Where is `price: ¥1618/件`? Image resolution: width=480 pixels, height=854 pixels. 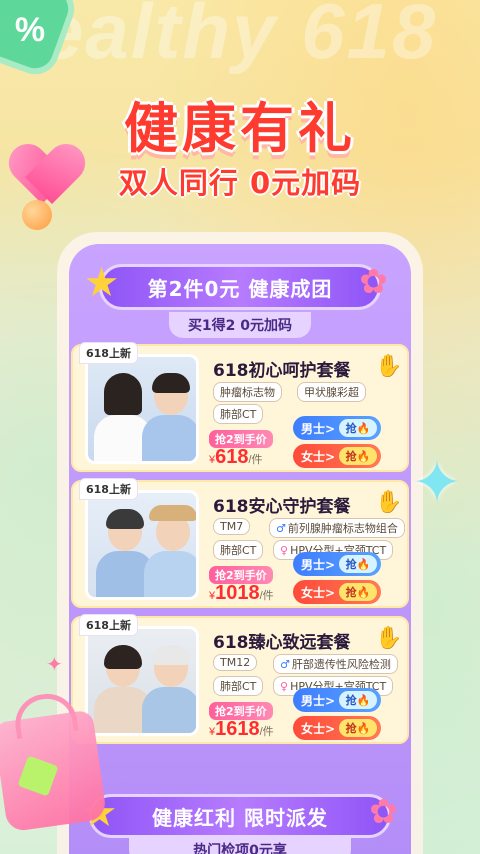
price: ¥1618/件 is located at coordinates (241, 729).